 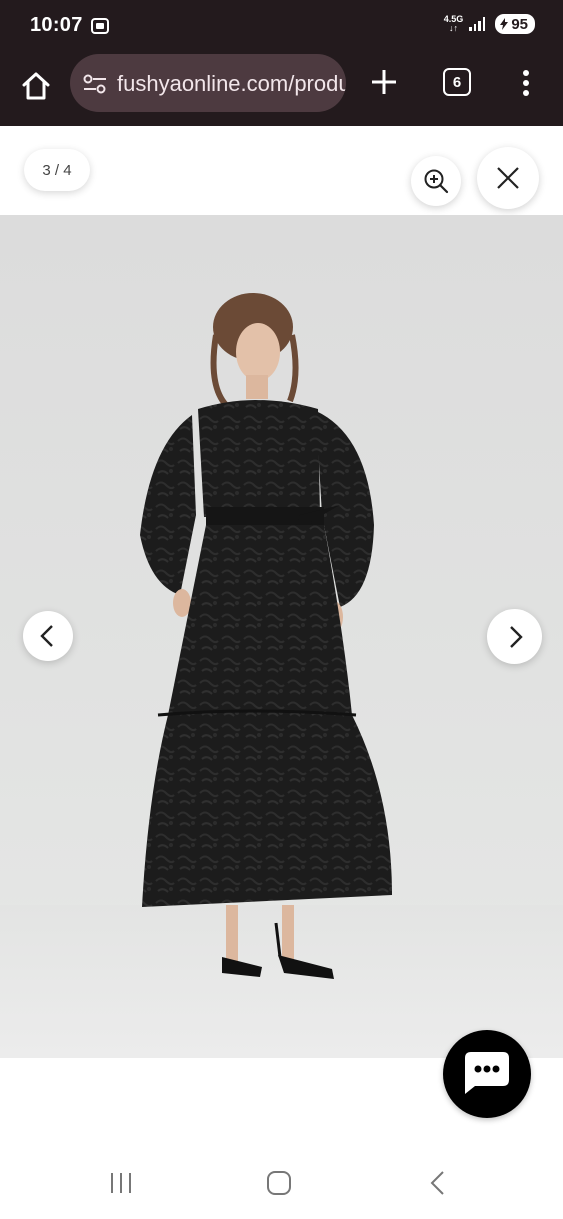 What do you see at coordinates (56, 25) in the screenshot?
I see `status-time: 10:07` at bounding box center [56, 25].